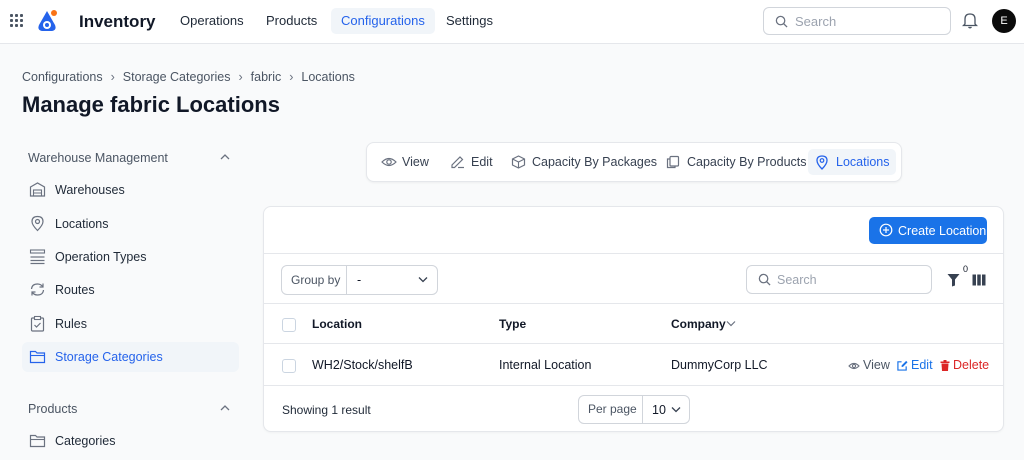  I want to click on delete-label: Delete, so click(971, 365).